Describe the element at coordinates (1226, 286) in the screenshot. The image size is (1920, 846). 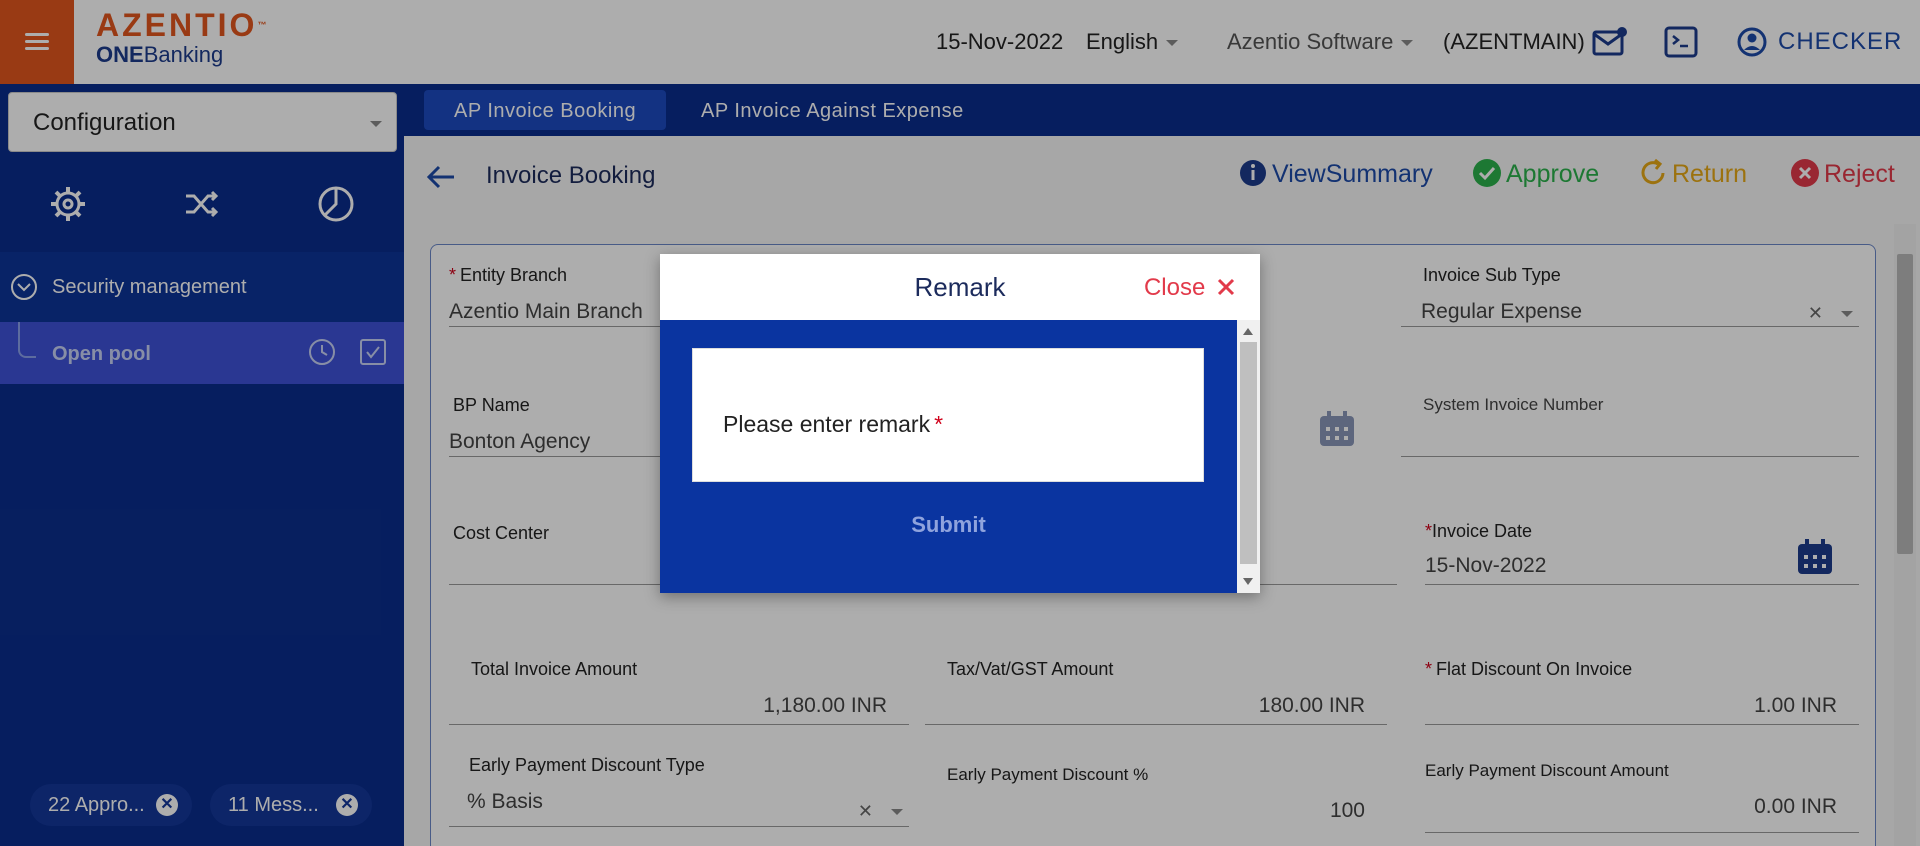
I see `close-icon` at that location.